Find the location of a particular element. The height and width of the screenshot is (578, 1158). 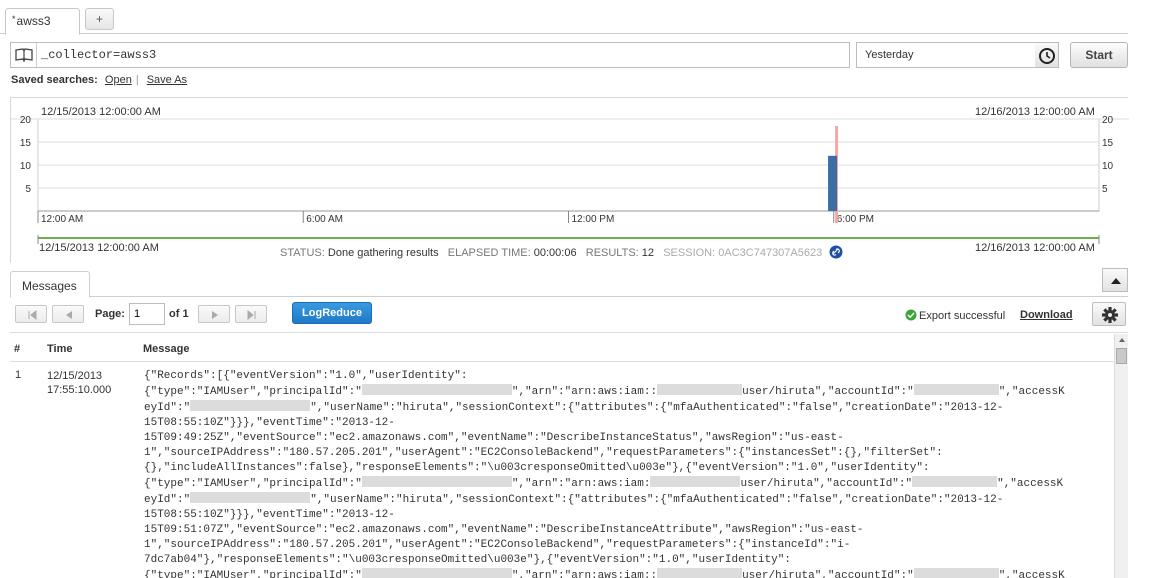

row-time: 12/15/2013 17:55:10.000 is located at coordinates (79, 383).